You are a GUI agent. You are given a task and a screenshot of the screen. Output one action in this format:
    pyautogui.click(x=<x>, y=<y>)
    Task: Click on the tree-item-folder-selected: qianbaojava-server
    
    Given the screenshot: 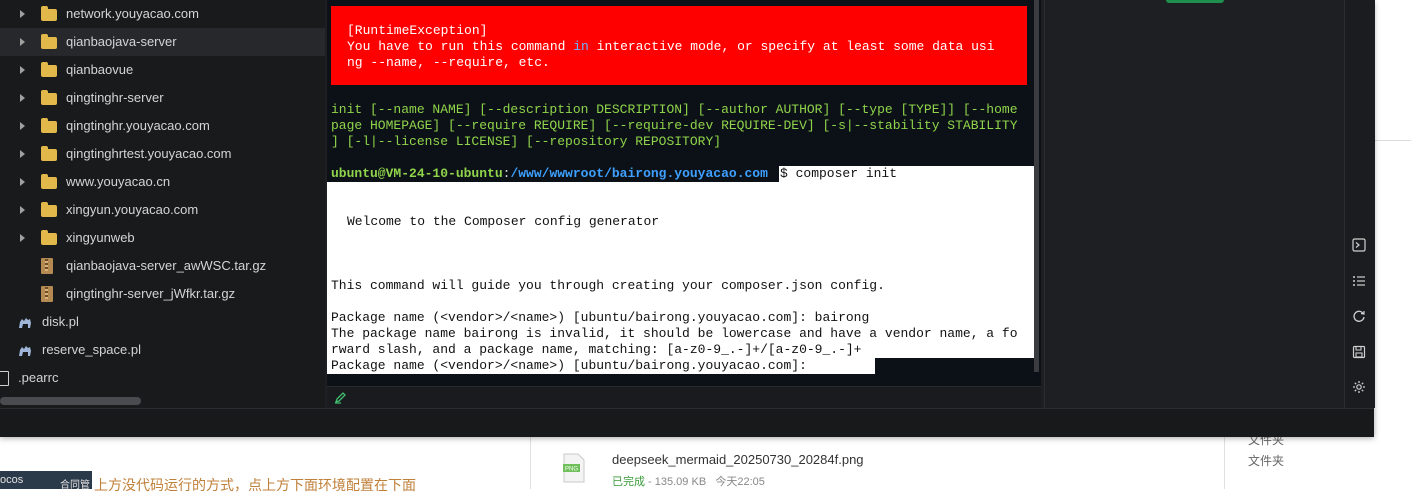 What is the action you would take?
    pyautogui.click(x=162, y=42)
    